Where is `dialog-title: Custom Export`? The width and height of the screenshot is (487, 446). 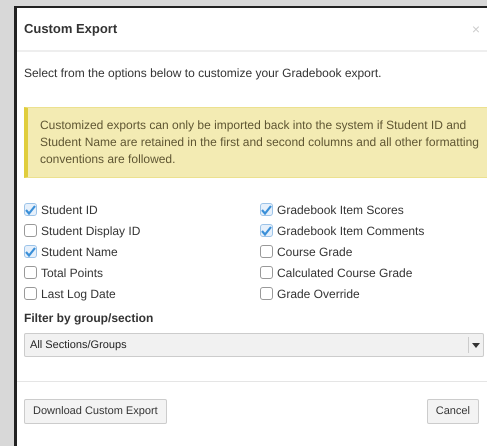
dialog-title: Custom Export is located at coordinates (71, 29).